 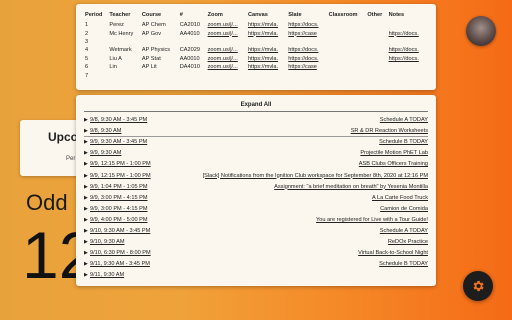 What do you see at coordinates (87, 33) in the screenshot?
I see `schedule-cell: 2` at bounding box center [87, 33].